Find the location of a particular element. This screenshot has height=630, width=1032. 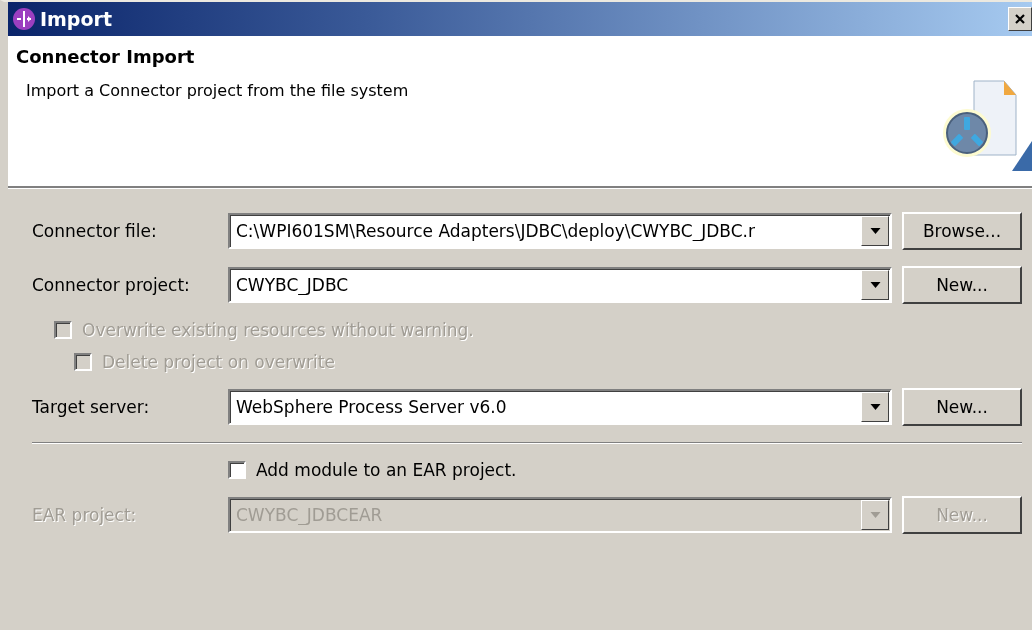

checkbox-label: Add module to an EAR project. is located at coordinates (386, 470).